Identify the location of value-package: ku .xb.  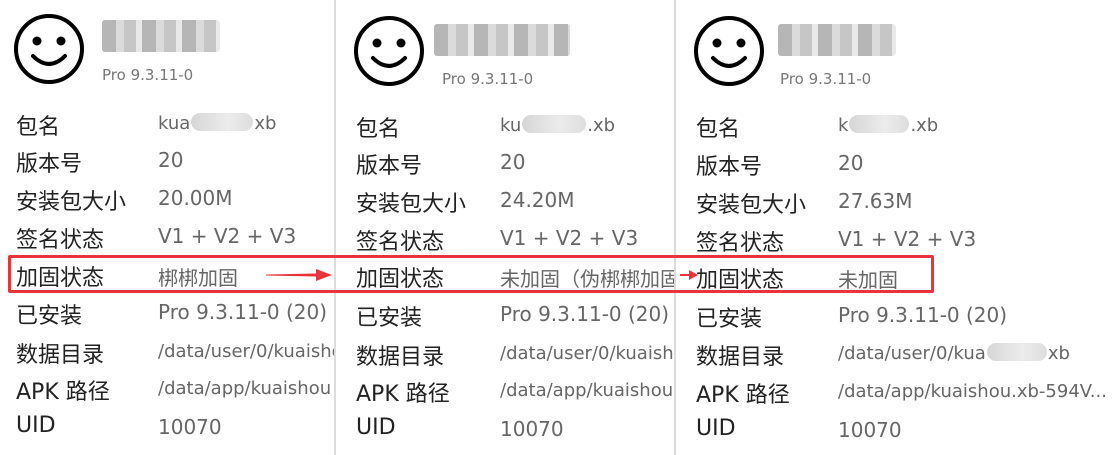
(557, 125).